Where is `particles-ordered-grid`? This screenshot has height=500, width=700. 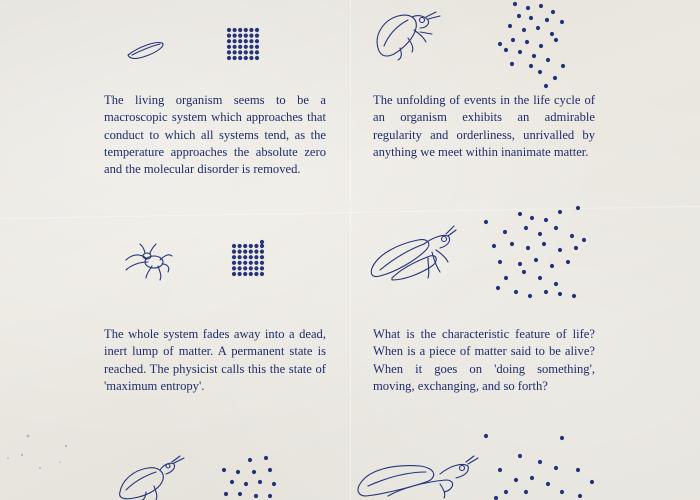
particles-ordered-grid is located at coordinates (248, 258).